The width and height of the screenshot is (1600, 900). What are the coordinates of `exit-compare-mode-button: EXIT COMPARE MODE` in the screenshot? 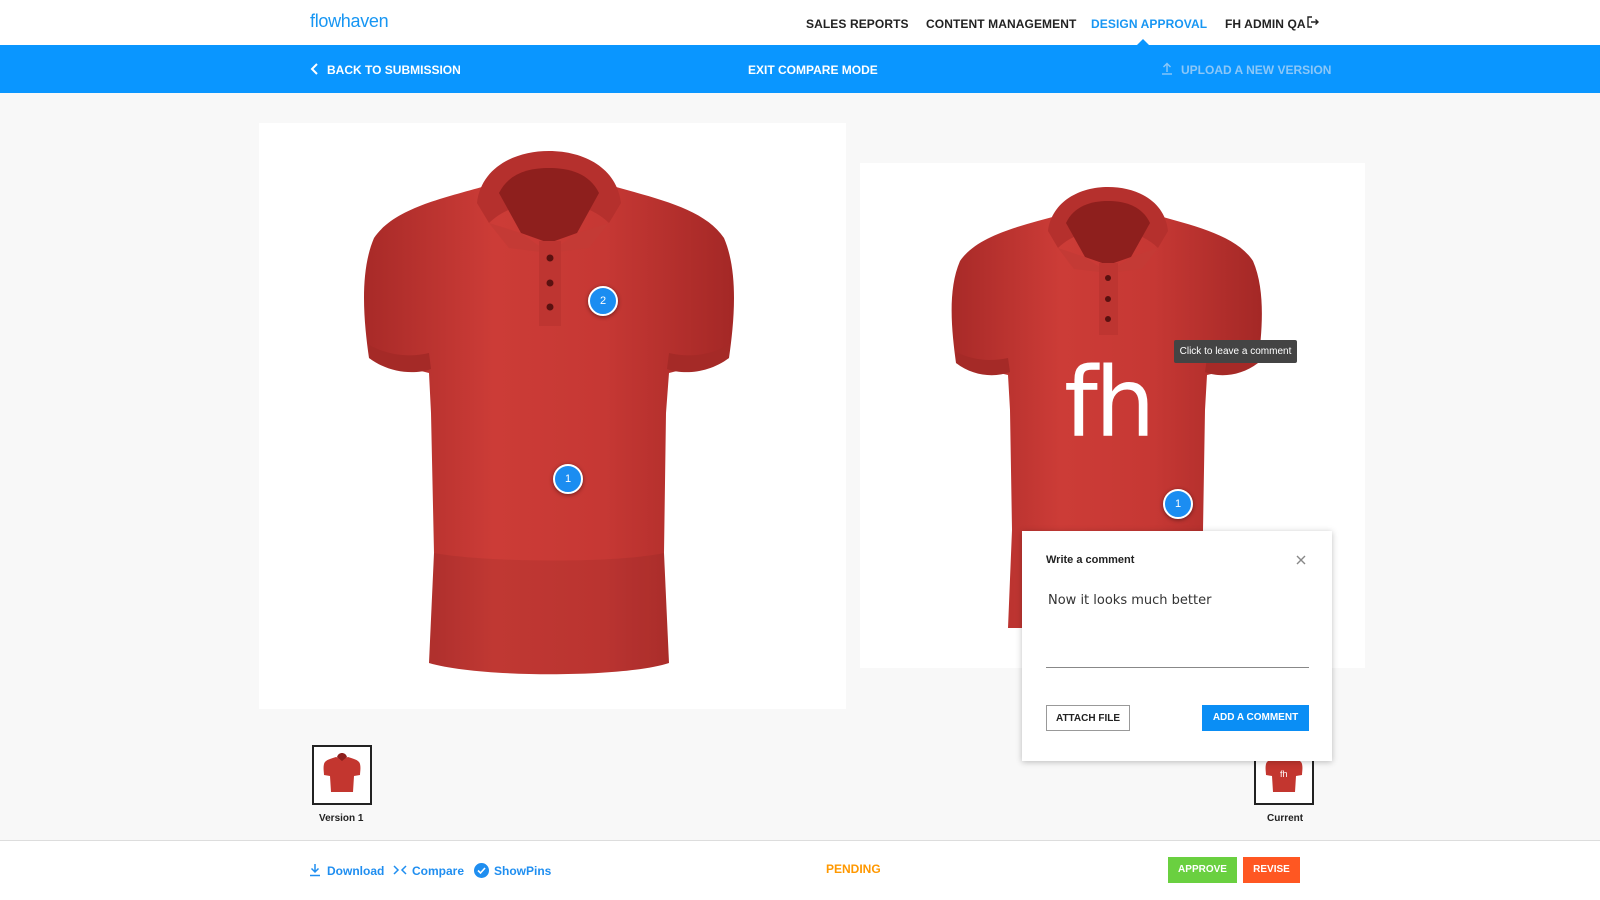 It's located at (813, 70).